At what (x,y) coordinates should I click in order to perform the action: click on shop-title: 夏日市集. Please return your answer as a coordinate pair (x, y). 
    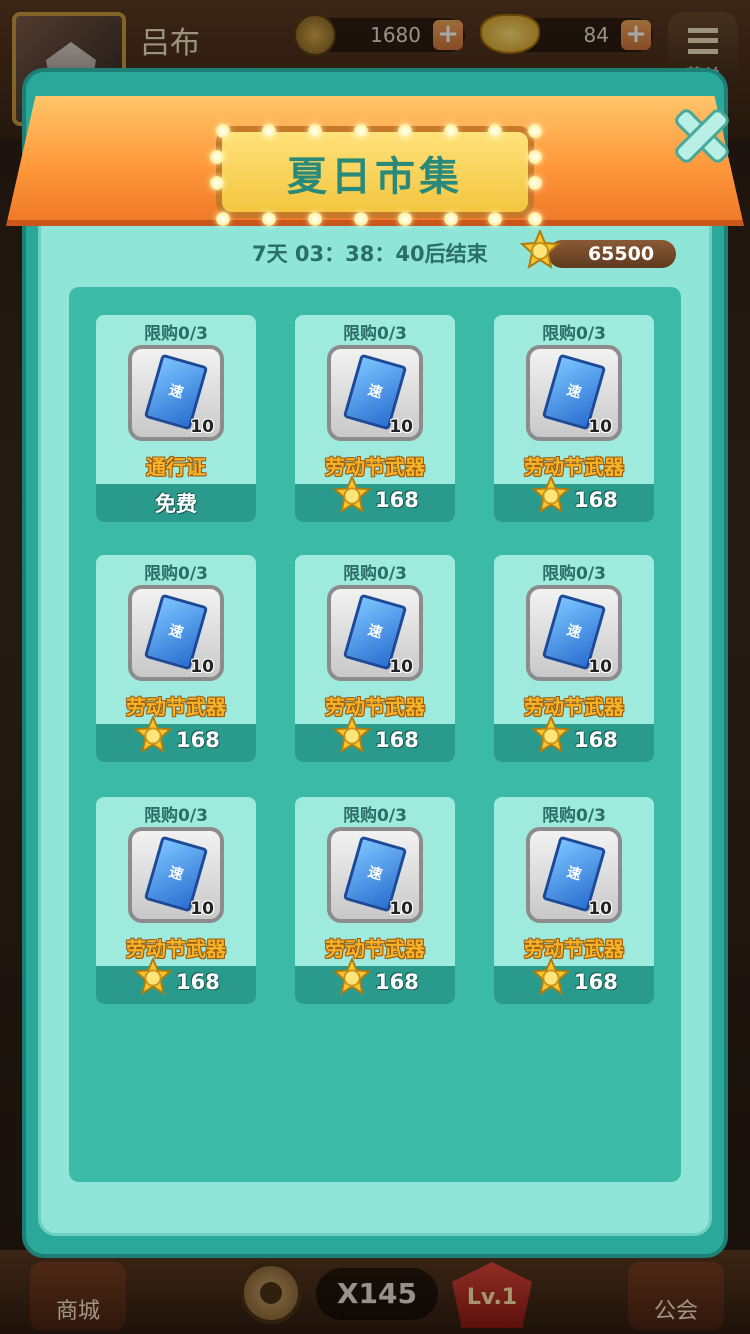
    Looking at the image, I should click on (375, 177).